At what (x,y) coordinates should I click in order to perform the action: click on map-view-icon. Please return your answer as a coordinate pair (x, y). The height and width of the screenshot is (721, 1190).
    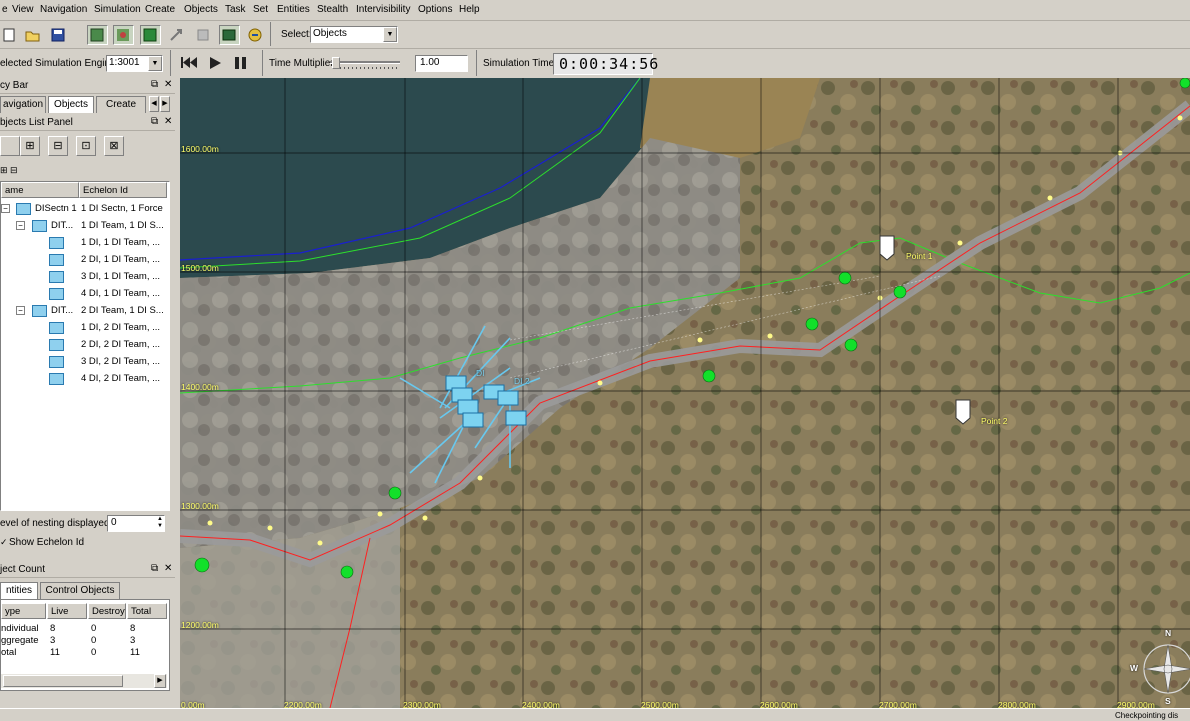
    Looking at the image, I should click on (97, 35).